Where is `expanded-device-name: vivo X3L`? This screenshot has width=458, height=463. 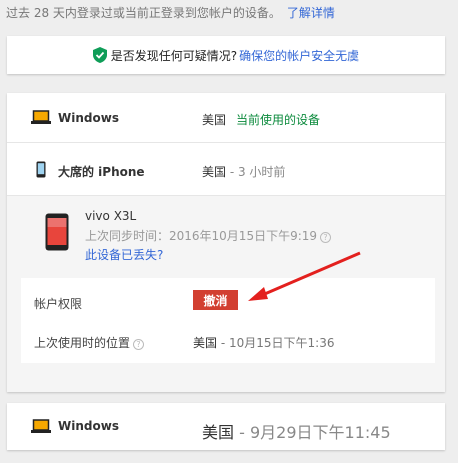 expanded-device-name: vivo X3L is located at coordinates (111, 216).